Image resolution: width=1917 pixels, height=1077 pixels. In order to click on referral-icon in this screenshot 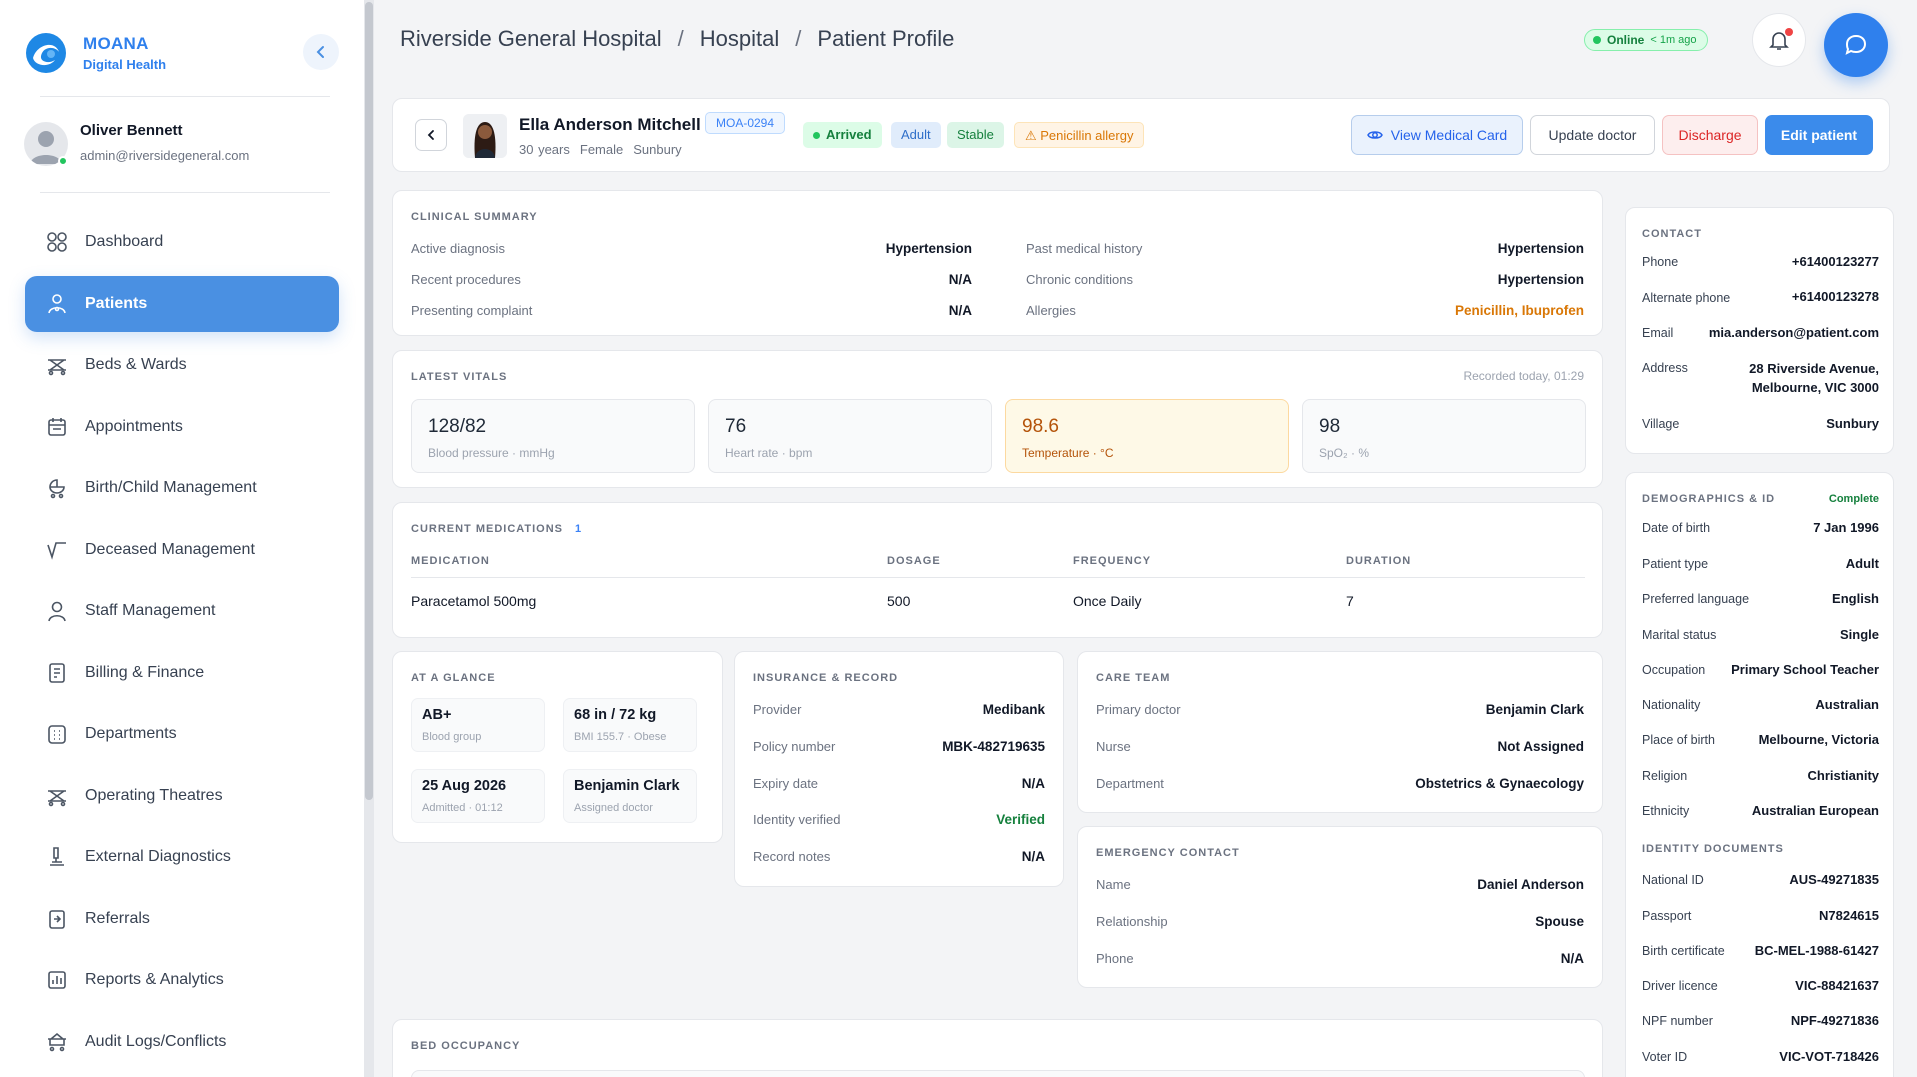, I will do `click(57, 919)`.